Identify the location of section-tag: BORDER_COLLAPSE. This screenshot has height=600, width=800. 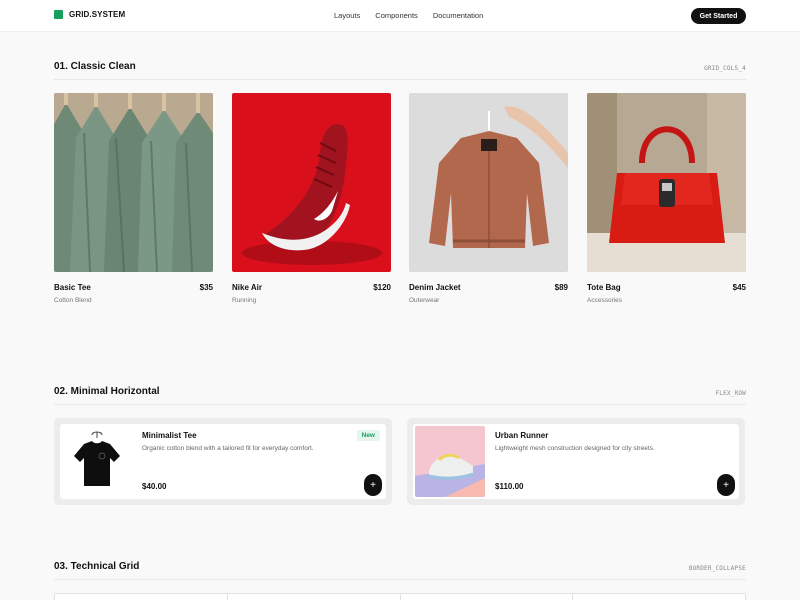
(717, 568).